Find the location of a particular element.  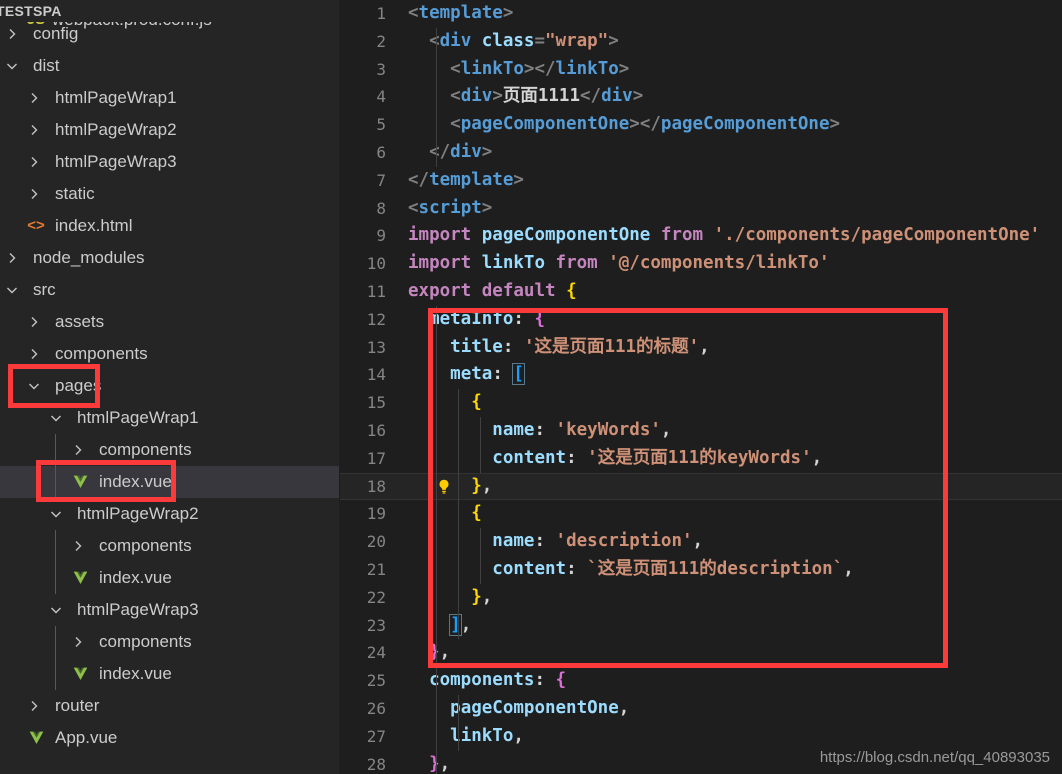

code-text: pageComponentOne, is located at coordinates (518, 709).